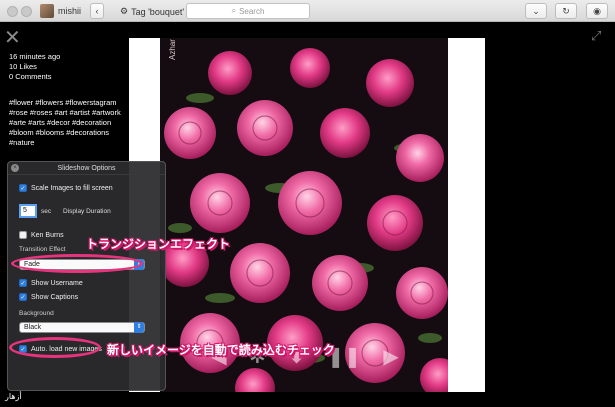 The height and width of the screenshot is (407, 615). I want to click on annotation-oval-autoload, so click(55, 347).